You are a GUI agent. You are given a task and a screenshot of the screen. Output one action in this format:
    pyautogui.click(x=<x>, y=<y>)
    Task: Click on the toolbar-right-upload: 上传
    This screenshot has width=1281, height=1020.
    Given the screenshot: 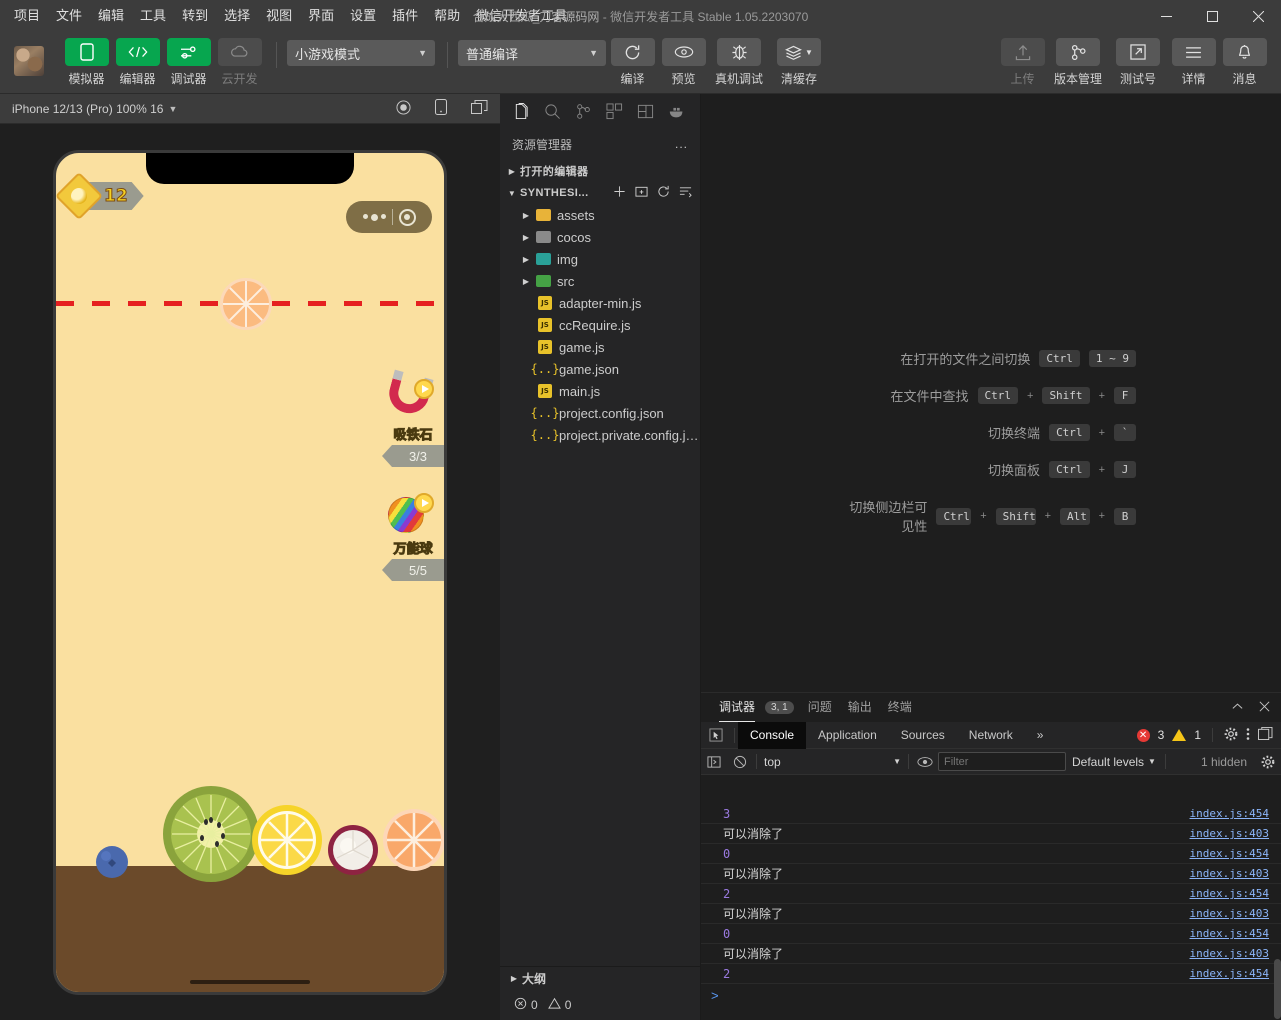 What is the action you would take?
    pyautogui.click(x=1022, y=62)
    